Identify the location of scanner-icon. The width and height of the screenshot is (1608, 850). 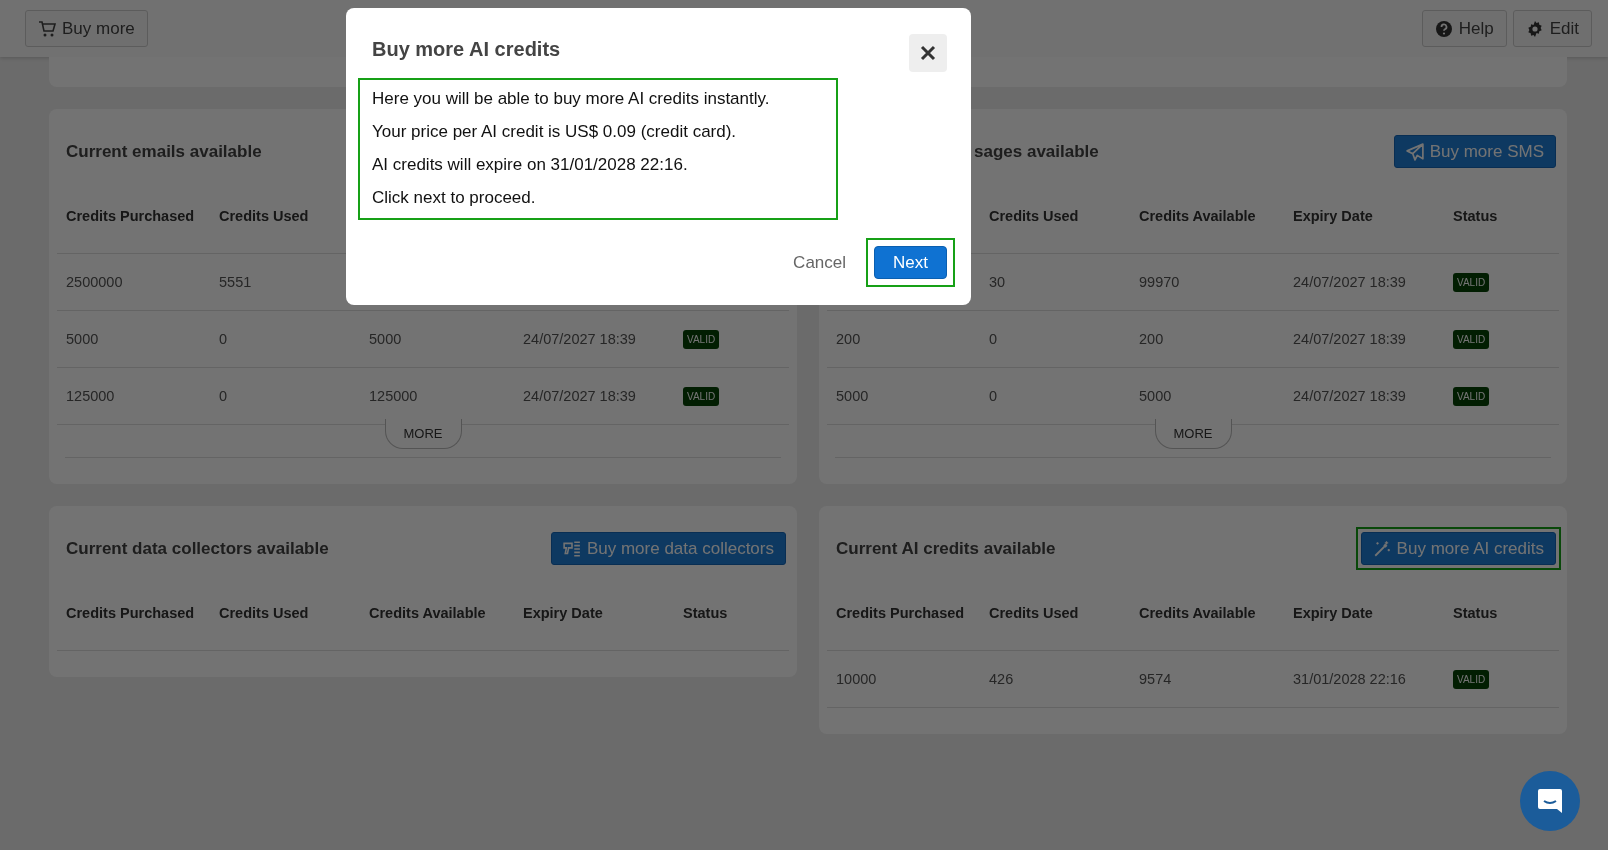
(571, 548).